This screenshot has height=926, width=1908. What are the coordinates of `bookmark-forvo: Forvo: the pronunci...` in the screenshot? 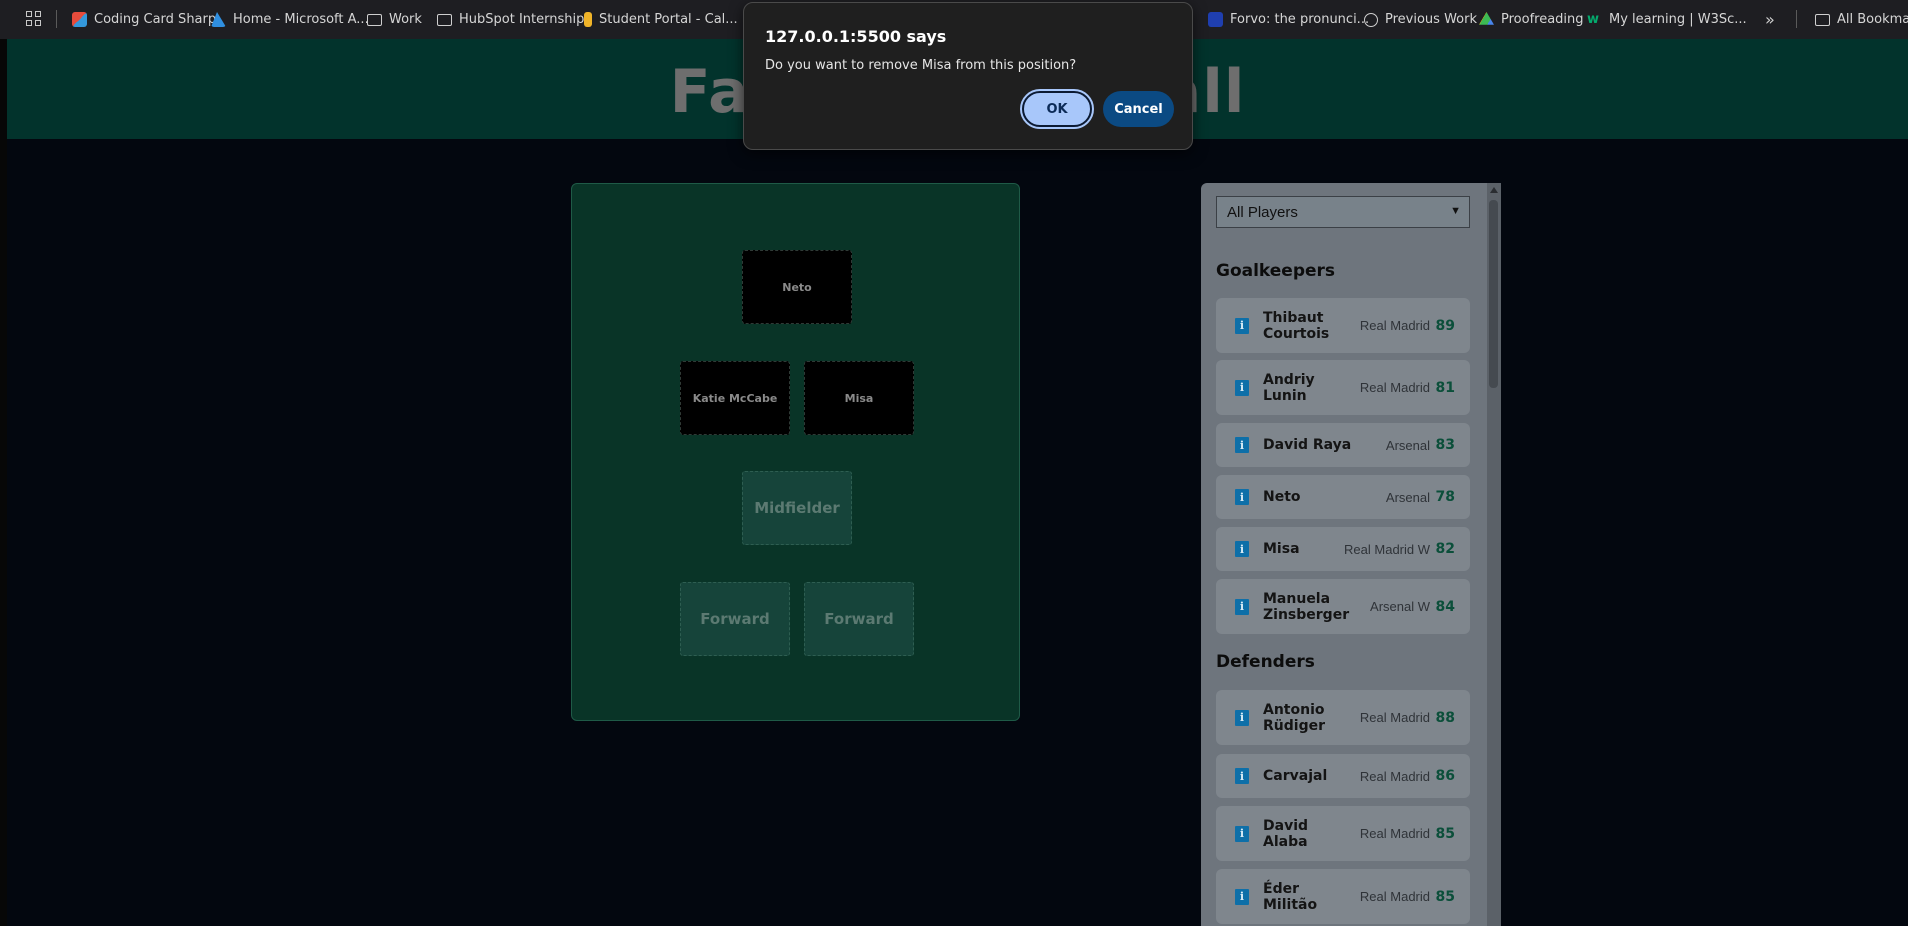 It's located at (1288, 19).